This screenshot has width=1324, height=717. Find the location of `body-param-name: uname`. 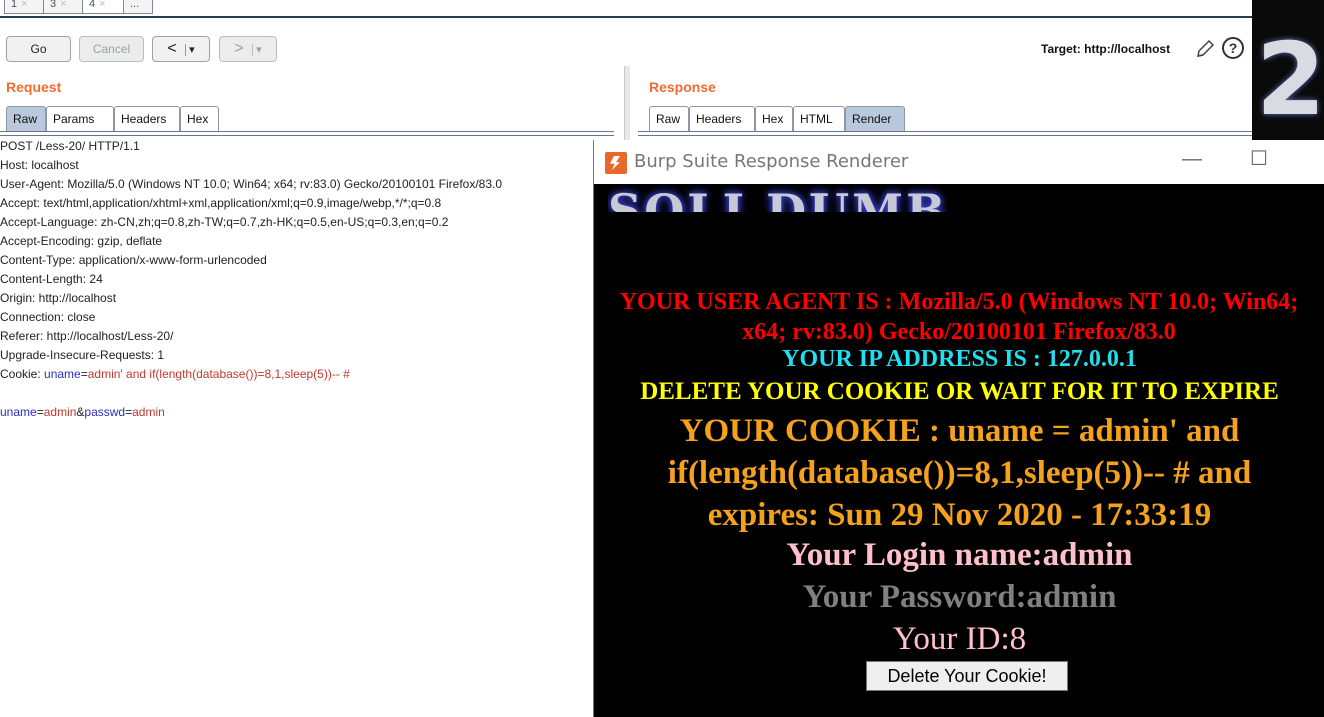

body-param-name: uname is located at coordinates (18, 412).